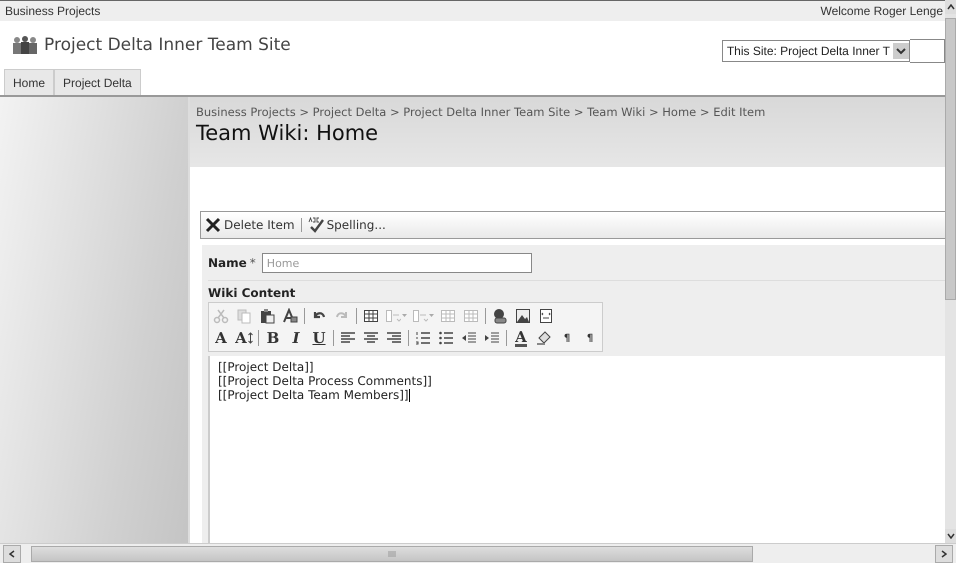  Describe the element at coordinates (296, 338) in the screenshot. I see `italic-button: I` at that location.